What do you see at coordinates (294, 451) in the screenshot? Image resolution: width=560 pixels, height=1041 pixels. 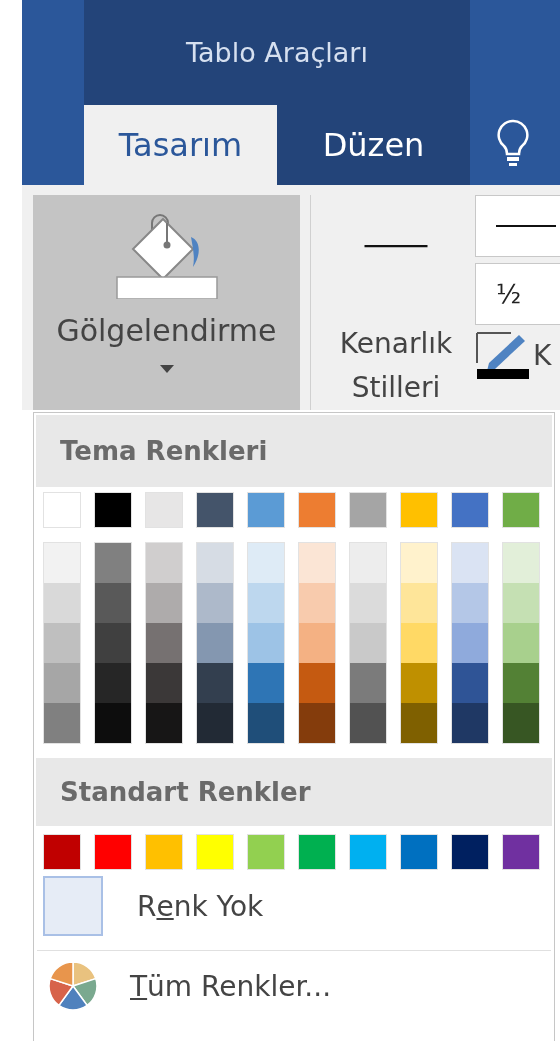 I see `section-header: Tema Renkleri` at bounding box center [294, 451].